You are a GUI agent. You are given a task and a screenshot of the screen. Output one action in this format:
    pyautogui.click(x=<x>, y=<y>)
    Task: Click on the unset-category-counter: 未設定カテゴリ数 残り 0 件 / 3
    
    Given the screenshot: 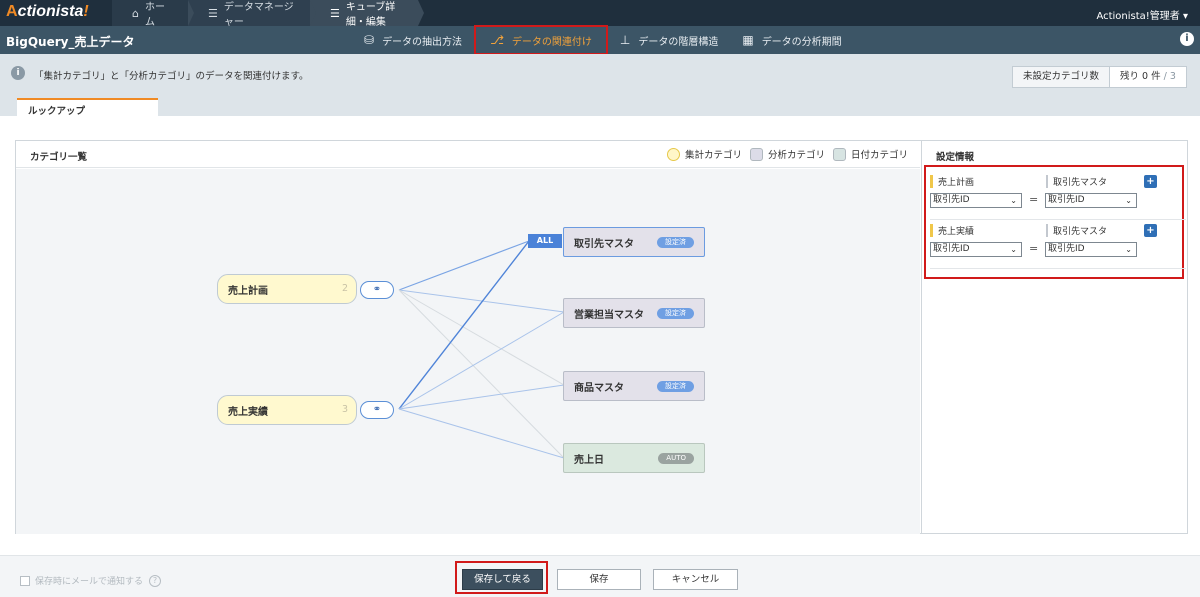 What is the action you would take?
    pyautogui.click(x=1099, y=77)
    